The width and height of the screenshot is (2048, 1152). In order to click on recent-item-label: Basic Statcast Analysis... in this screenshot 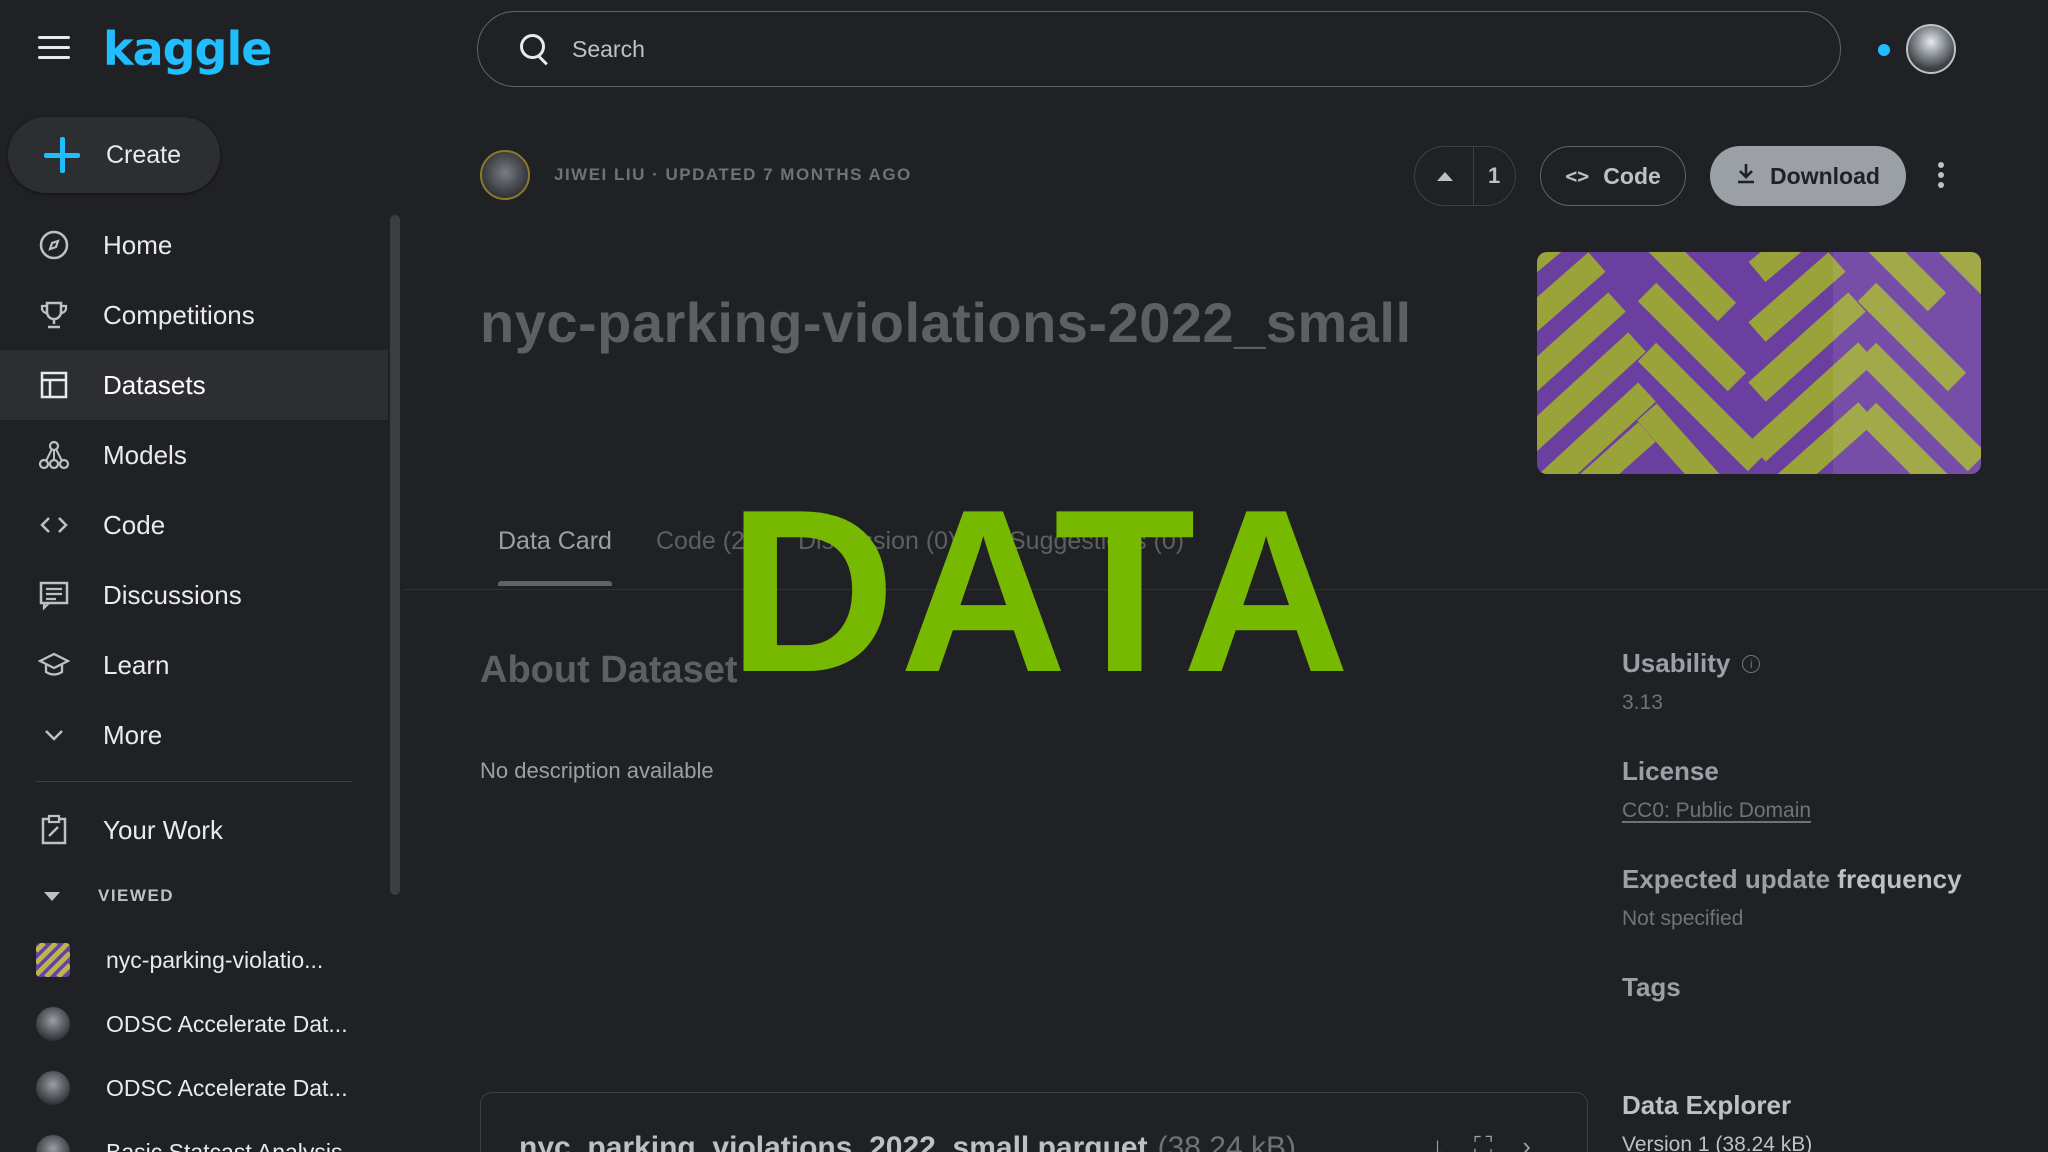, I will do `click(234, 1145)`.